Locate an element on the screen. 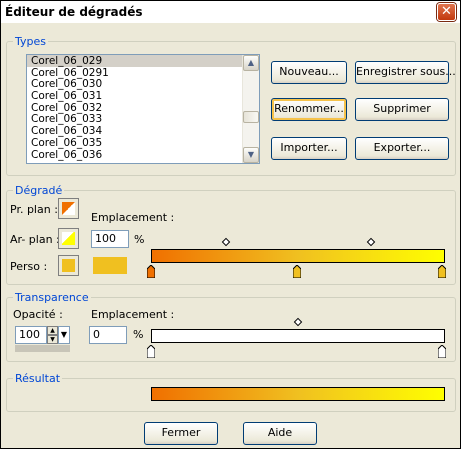 This screenshot has height=449, width=461. custom-color-button is located at coordinates (68, 265).